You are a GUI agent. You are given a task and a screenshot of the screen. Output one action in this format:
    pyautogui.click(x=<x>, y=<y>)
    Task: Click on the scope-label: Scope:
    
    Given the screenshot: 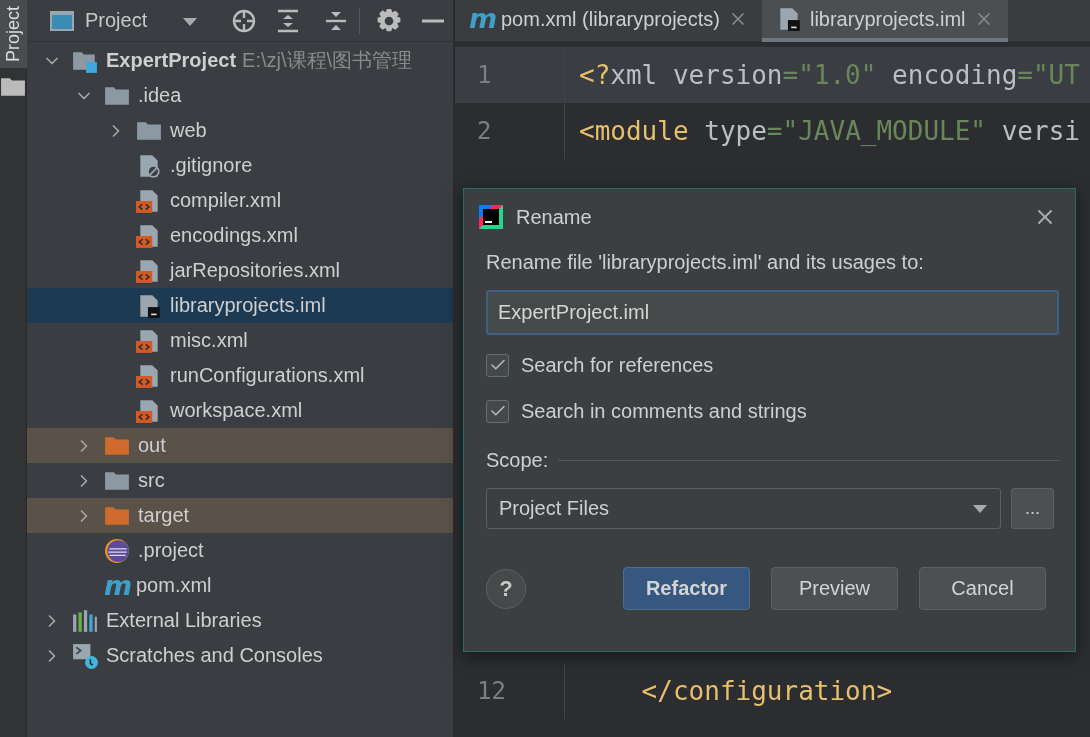 What is the action you would take?
    pyautogui.click(x=517, y=460)
    